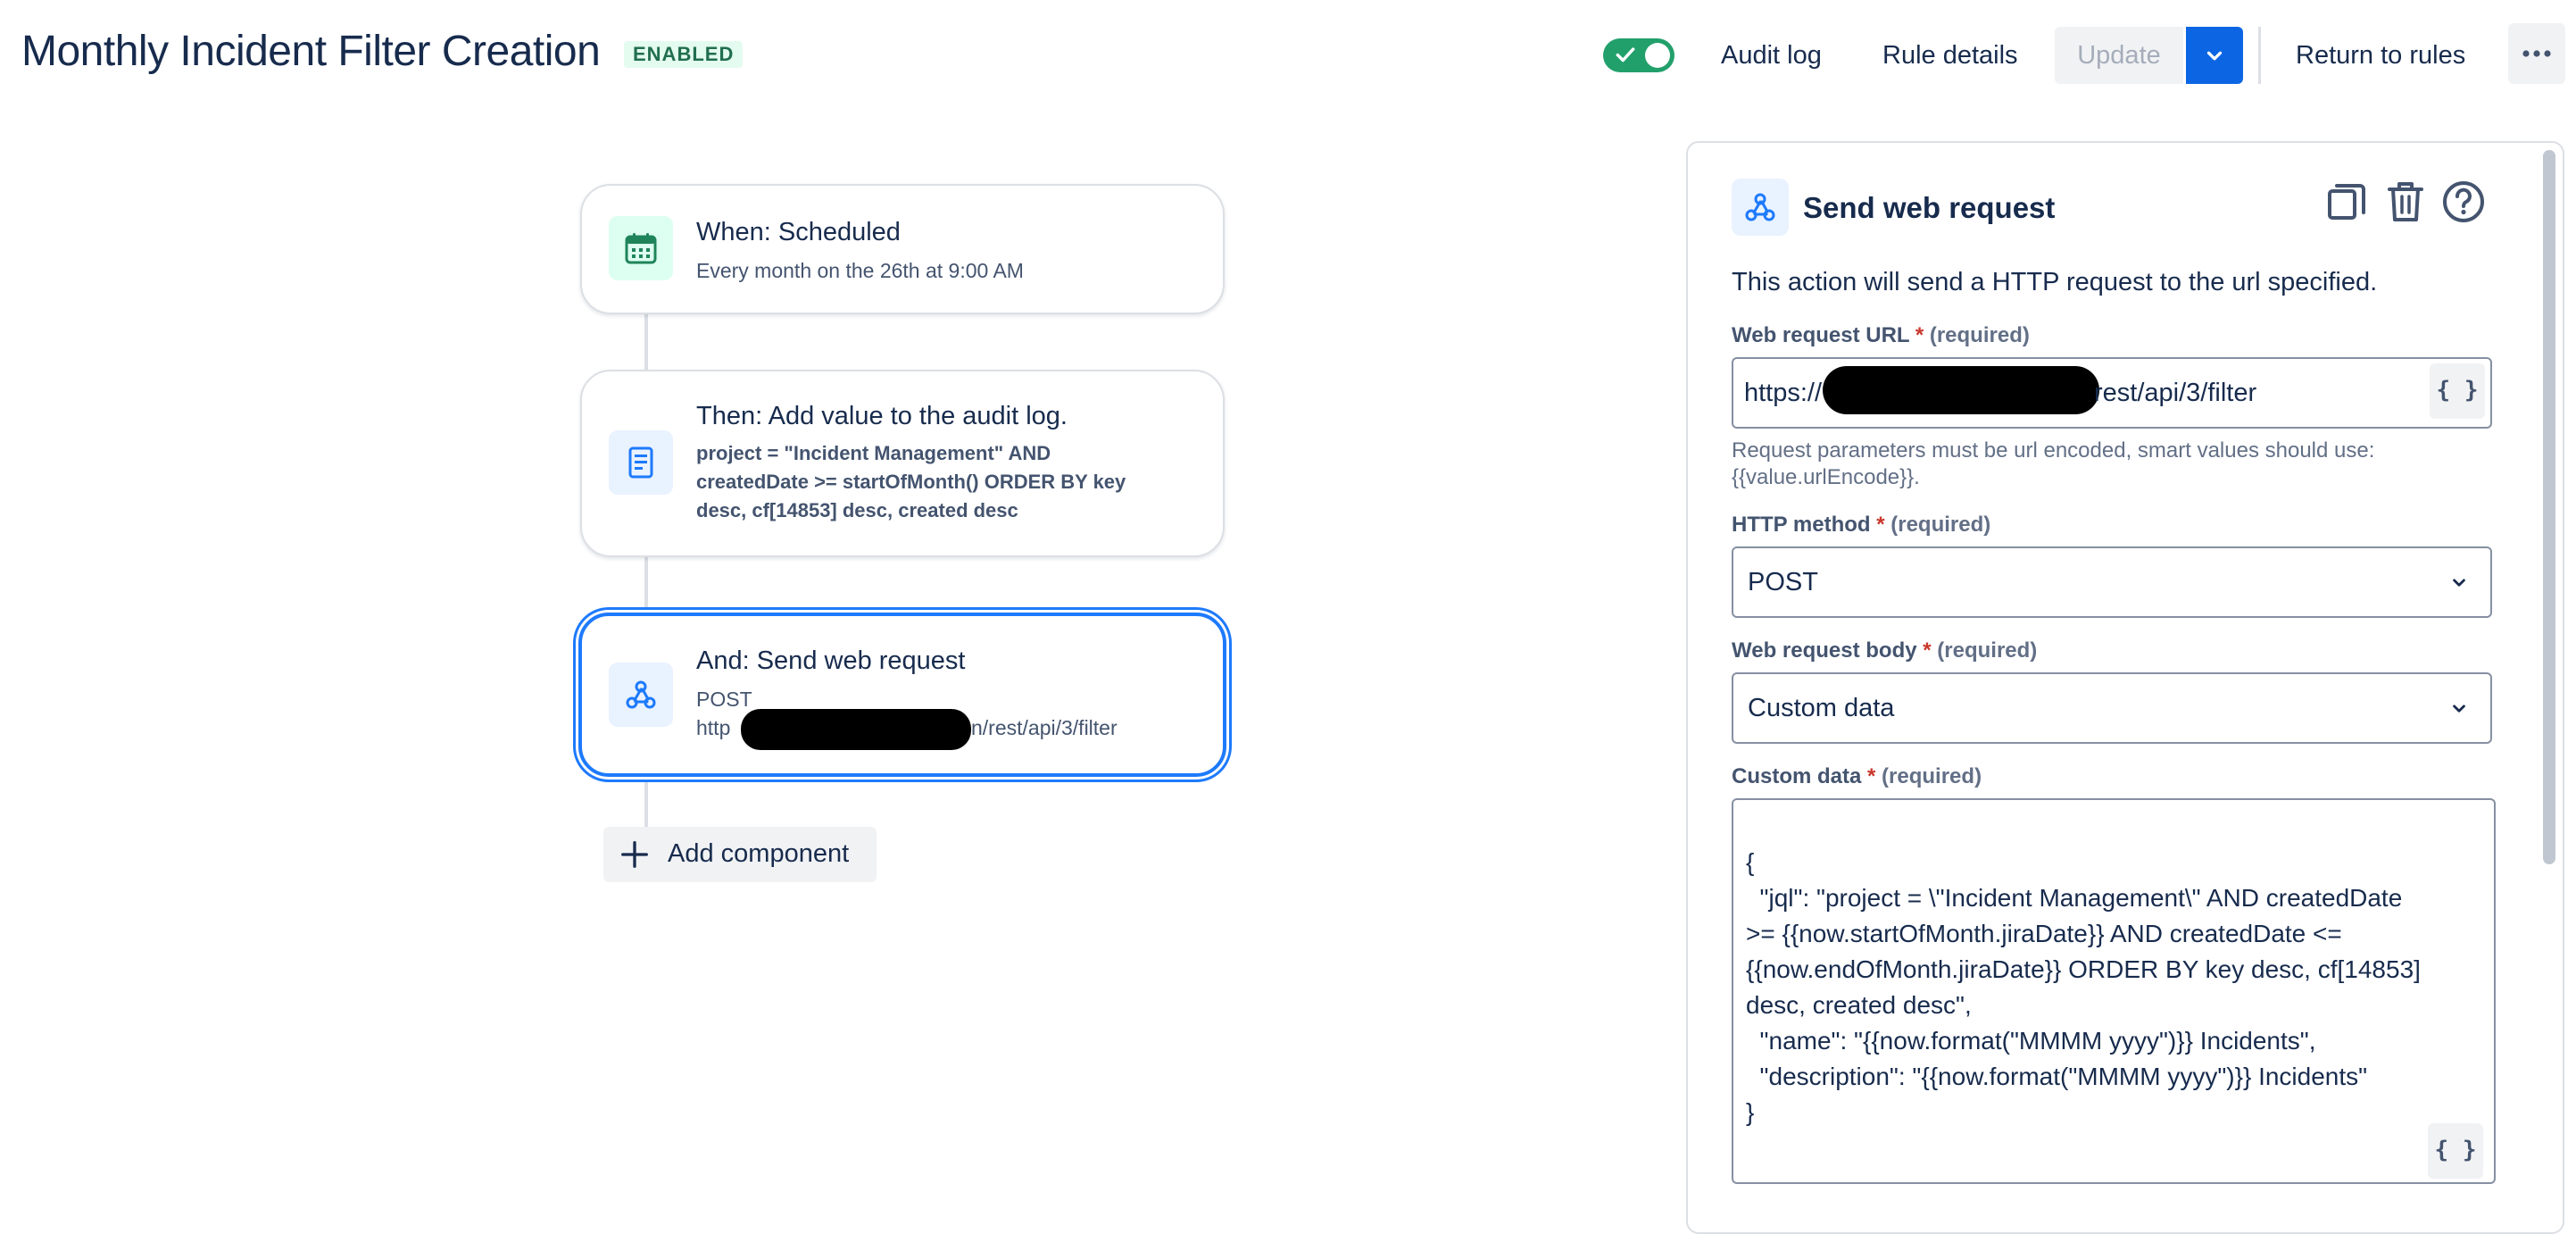  What do you see at coordinates (1750, 1112) in the screenshot?
I see `custom-data-line: }` at bounding box center [1750, 1112].